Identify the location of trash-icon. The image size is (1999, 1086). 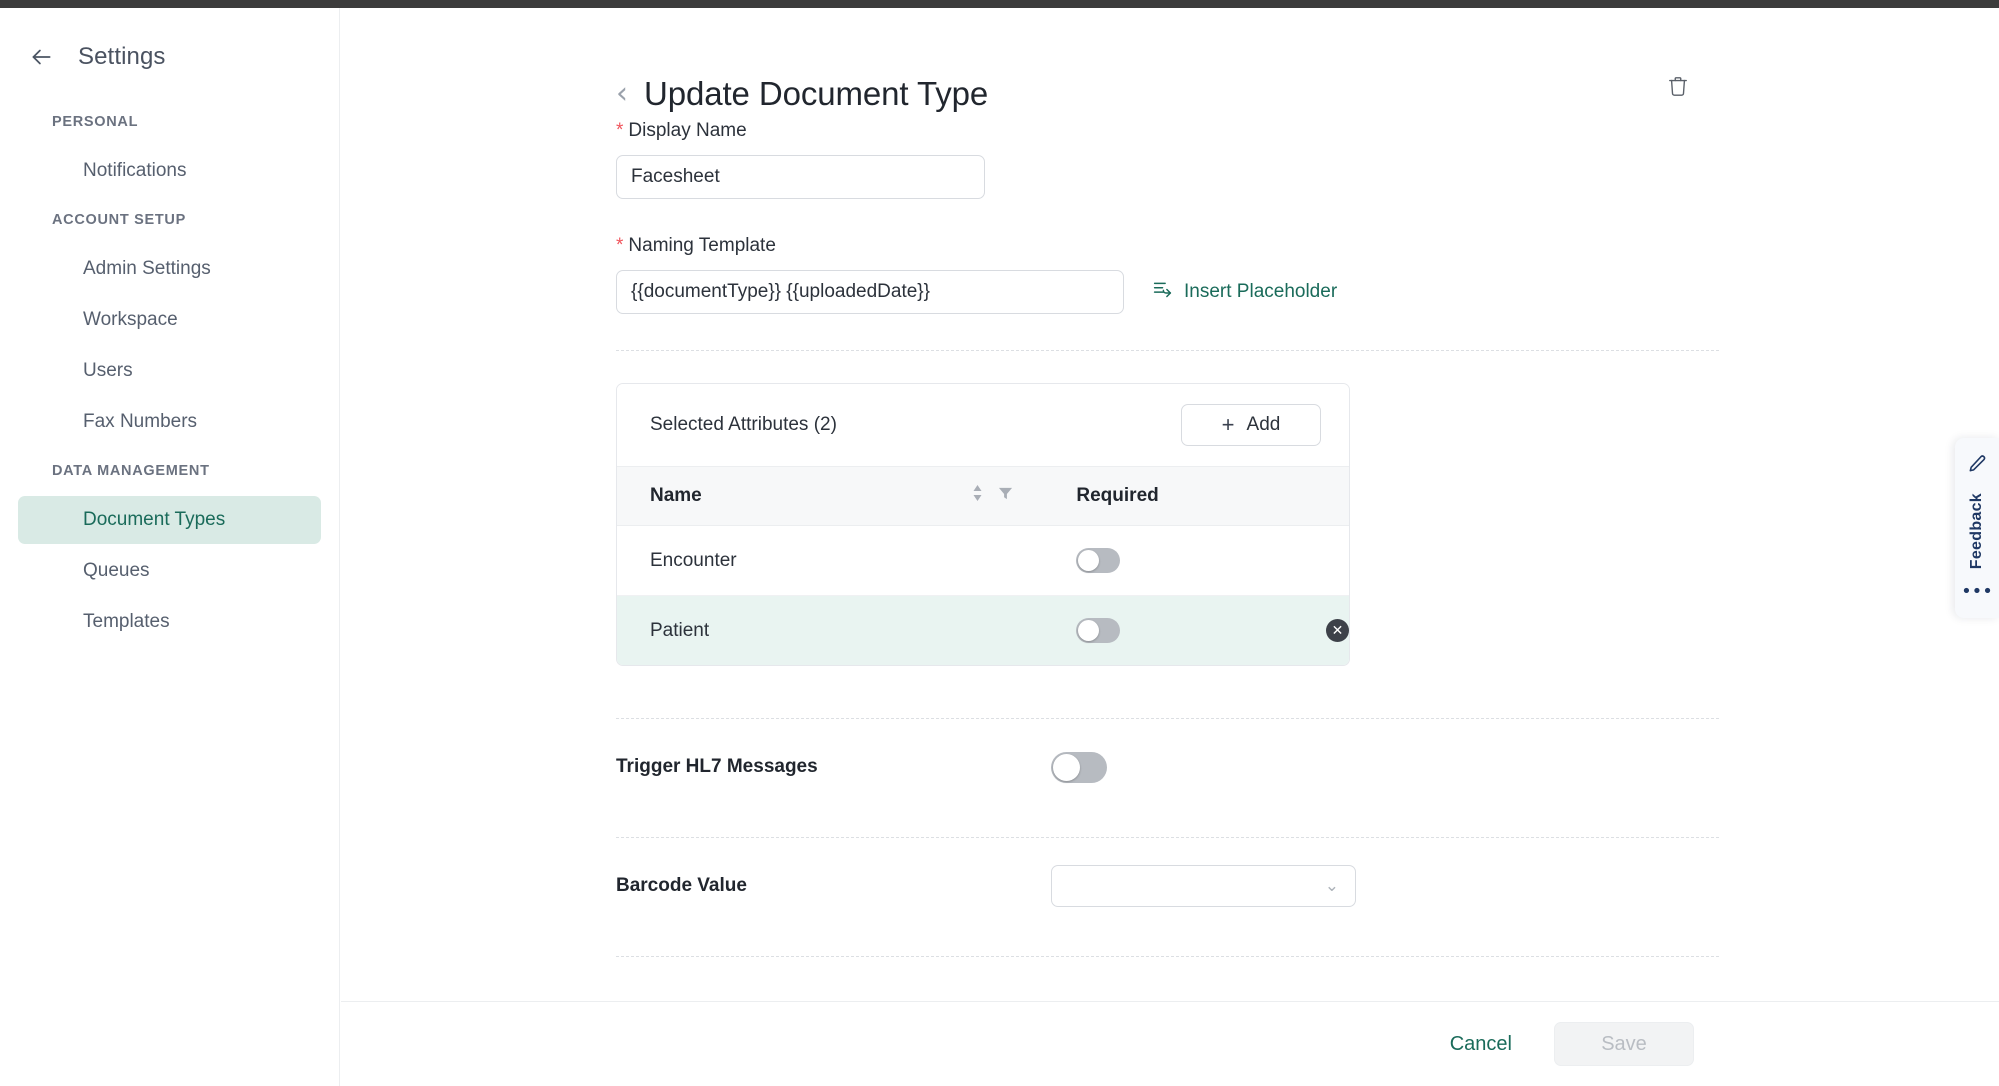
(1678, 86).